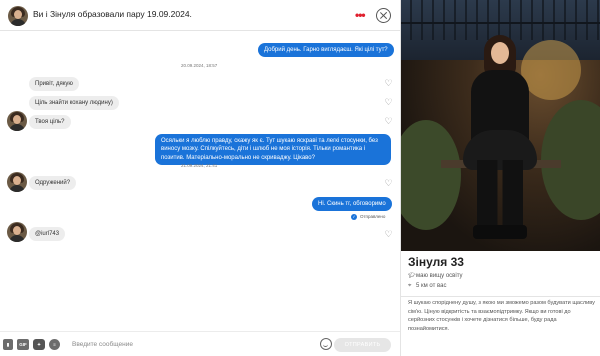 This screenshot has height=356, width=600. I want to click on profile-distance: ⌖ 5 км от вас, so click(427, 286).